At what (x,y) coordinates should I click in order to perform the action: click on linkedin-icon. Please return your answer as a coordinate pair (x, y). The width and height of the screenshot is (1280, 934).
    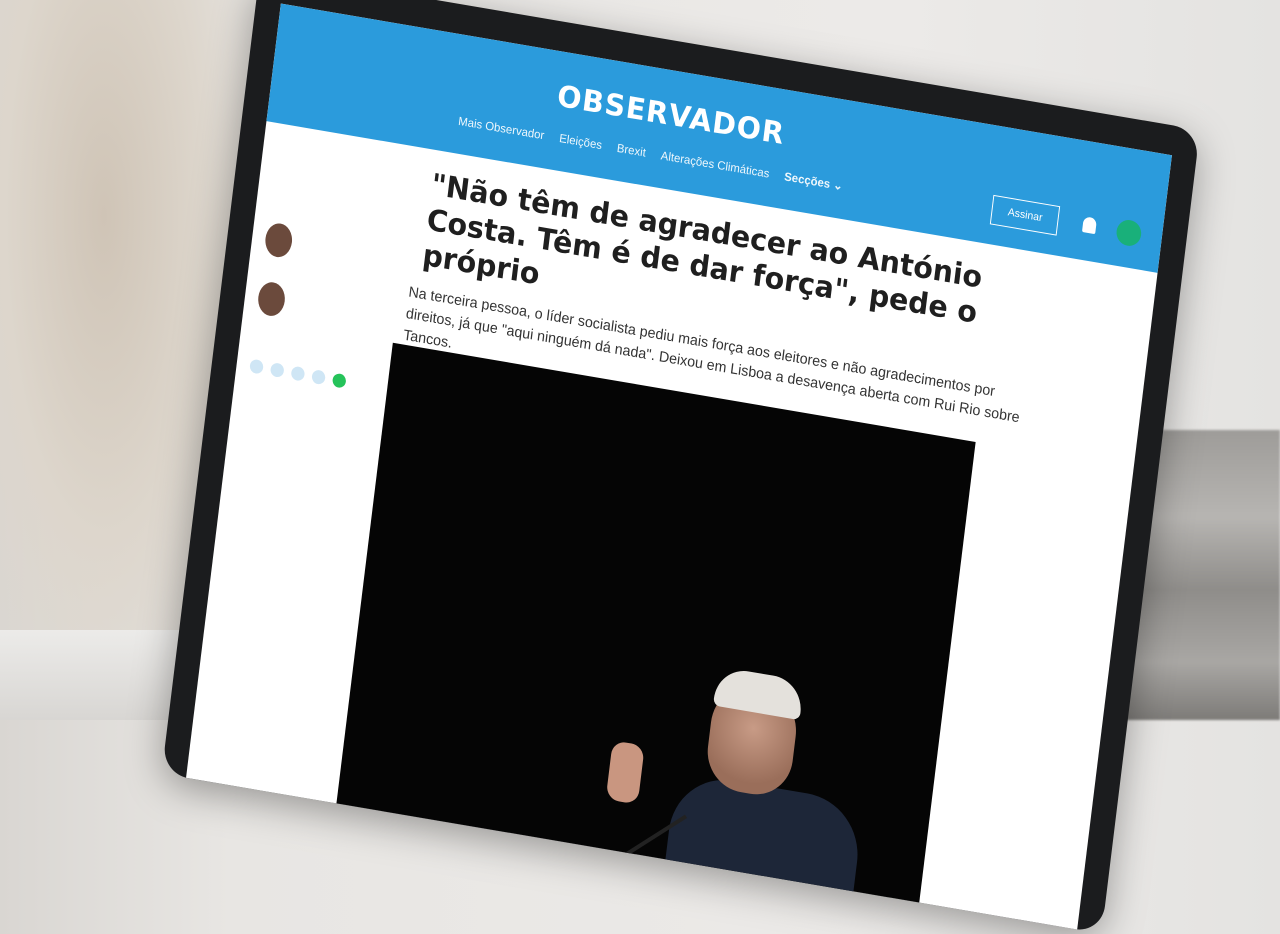
    Looking at the image, I should click on (298, 373).